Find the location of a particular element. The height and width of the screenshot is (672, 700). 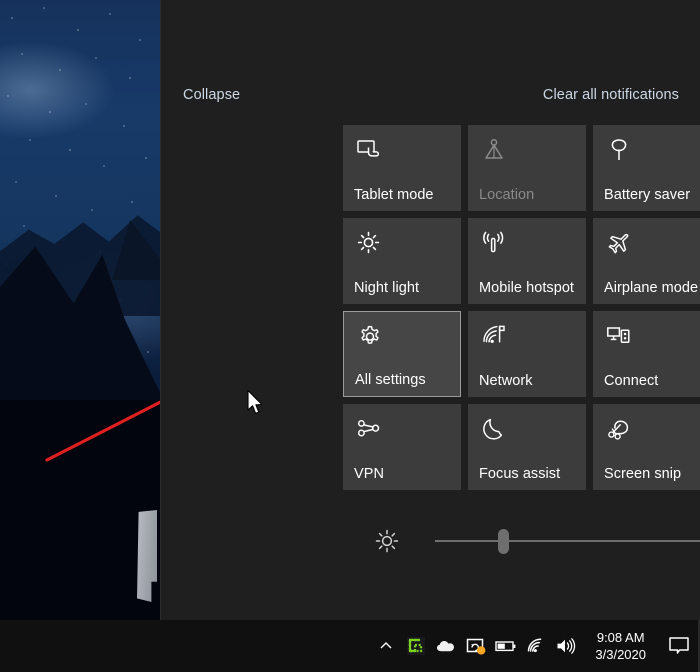

tablet-mode-icon is located at coordinates (369, 150).